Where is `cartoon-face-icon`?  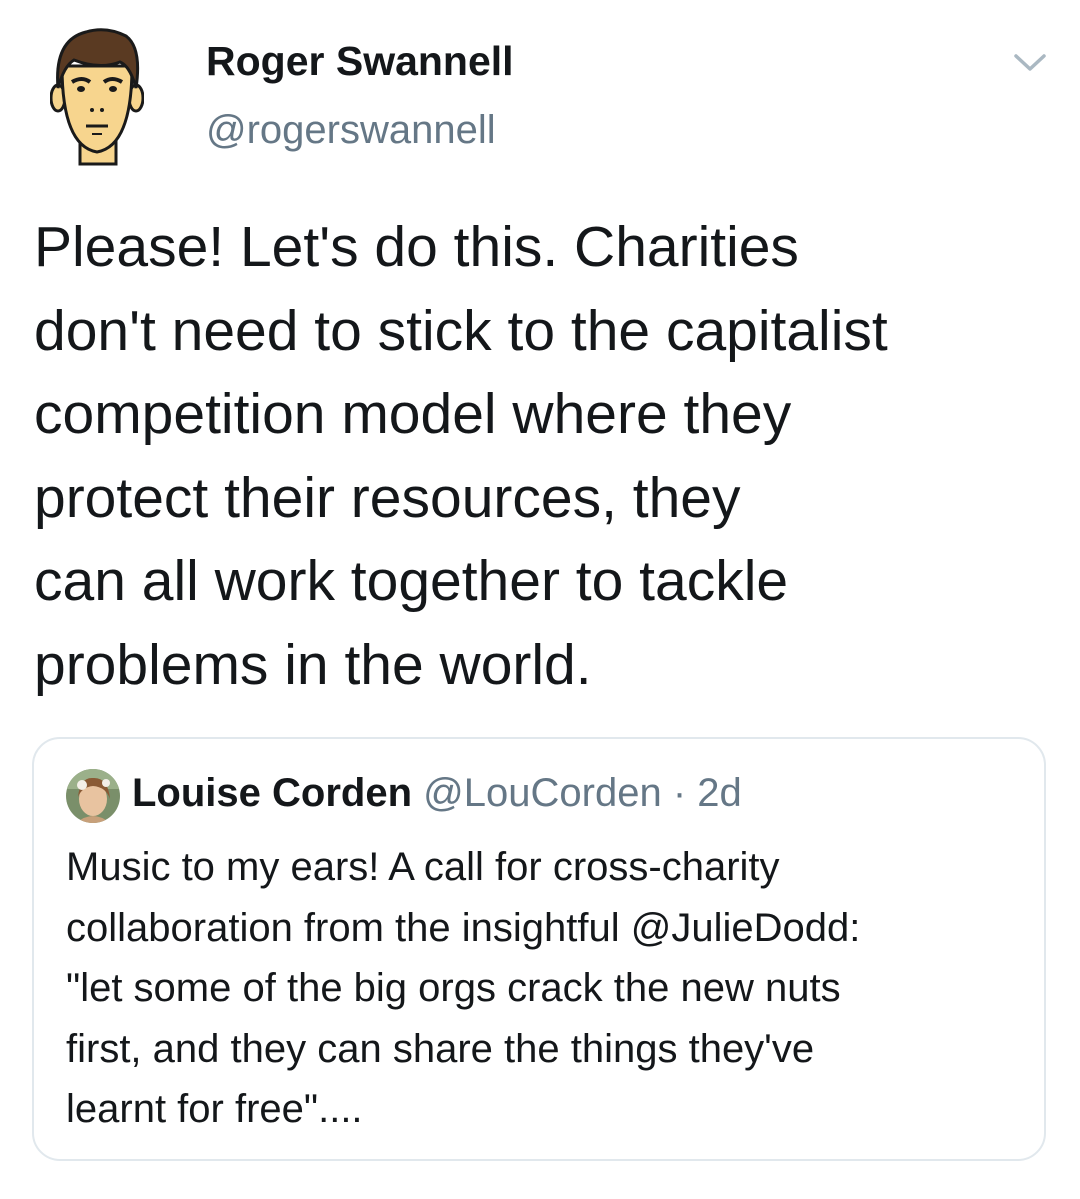 cartoon-face-icon is located at coordinates (97, 97).